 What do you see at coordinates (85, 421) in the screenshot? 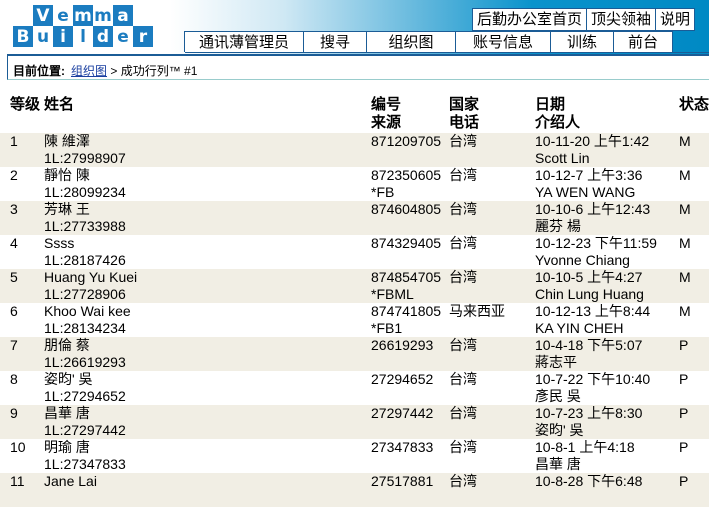
I see `member-name: 昌華 唐 1L:27297442` at bounding box center [85, 421].